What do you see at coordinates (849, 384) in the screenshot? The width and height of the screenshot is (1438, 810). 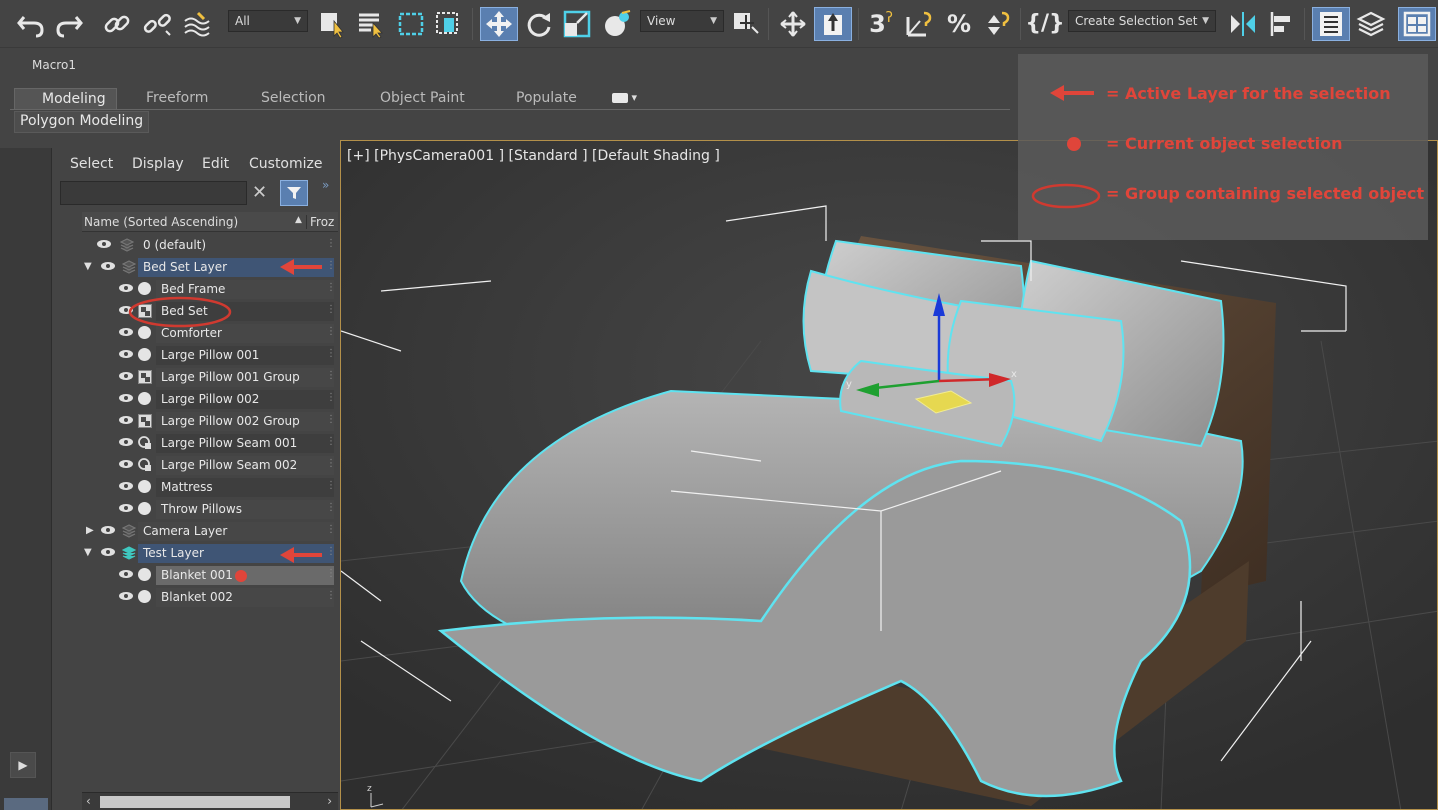 I see `gizmo-y-label: y` at bounding box center [849, 384].